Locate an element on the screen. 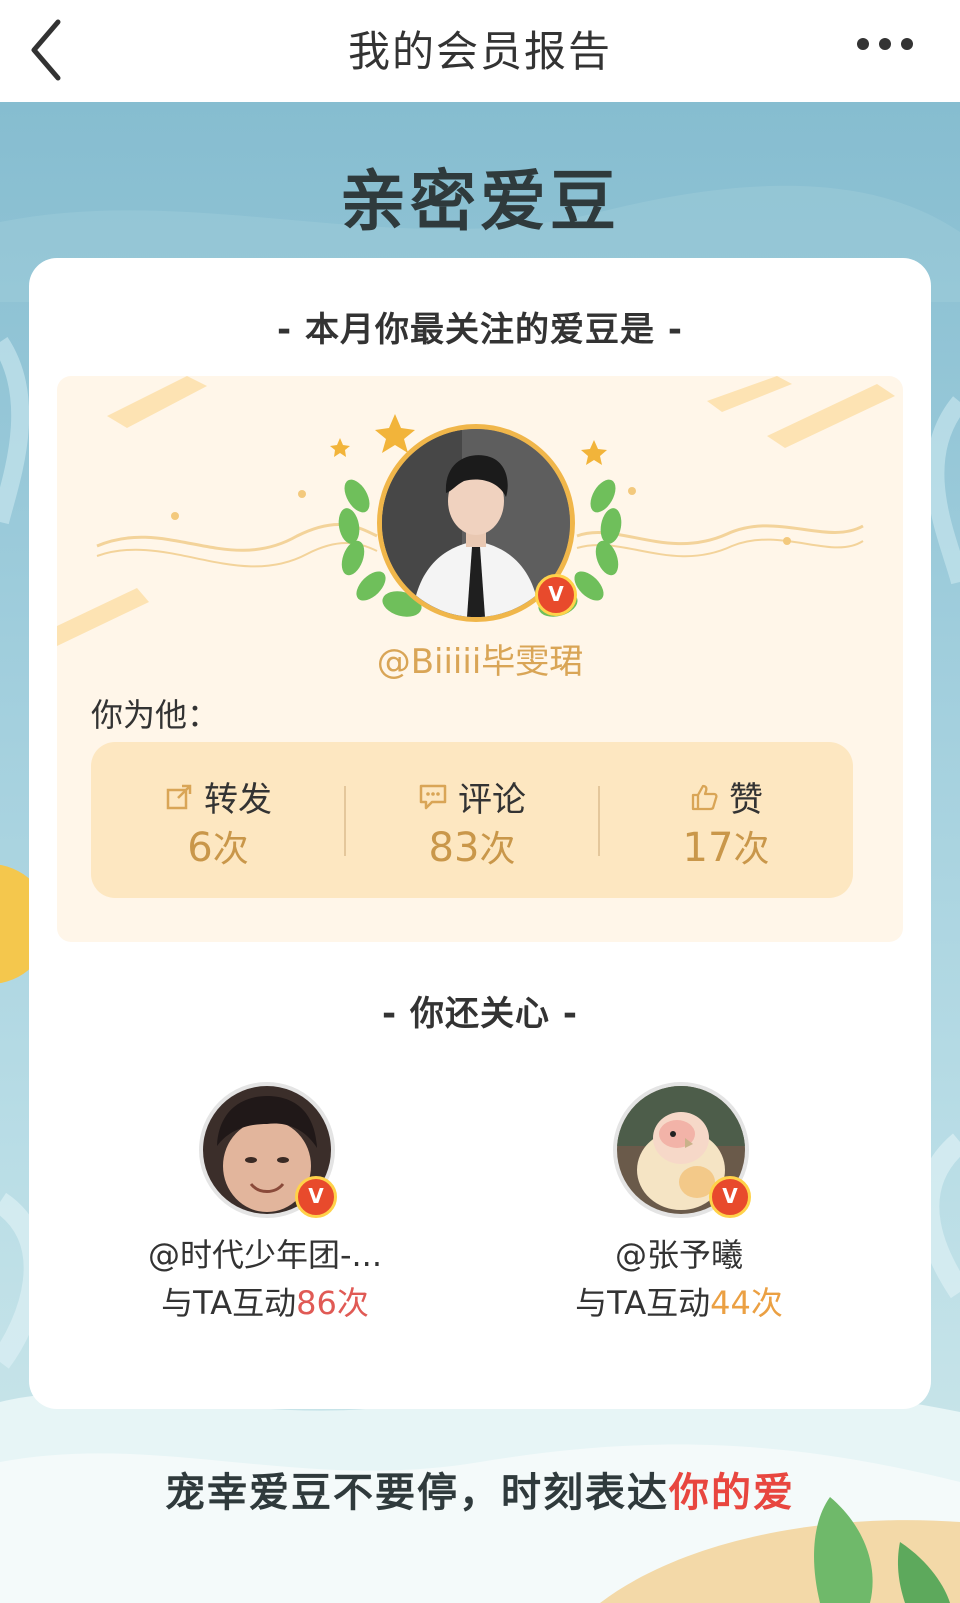 Image resolution: width=960 pixels, height=1603 pixels. stat-like-label: 赞 is located at coordinates (746, 800).